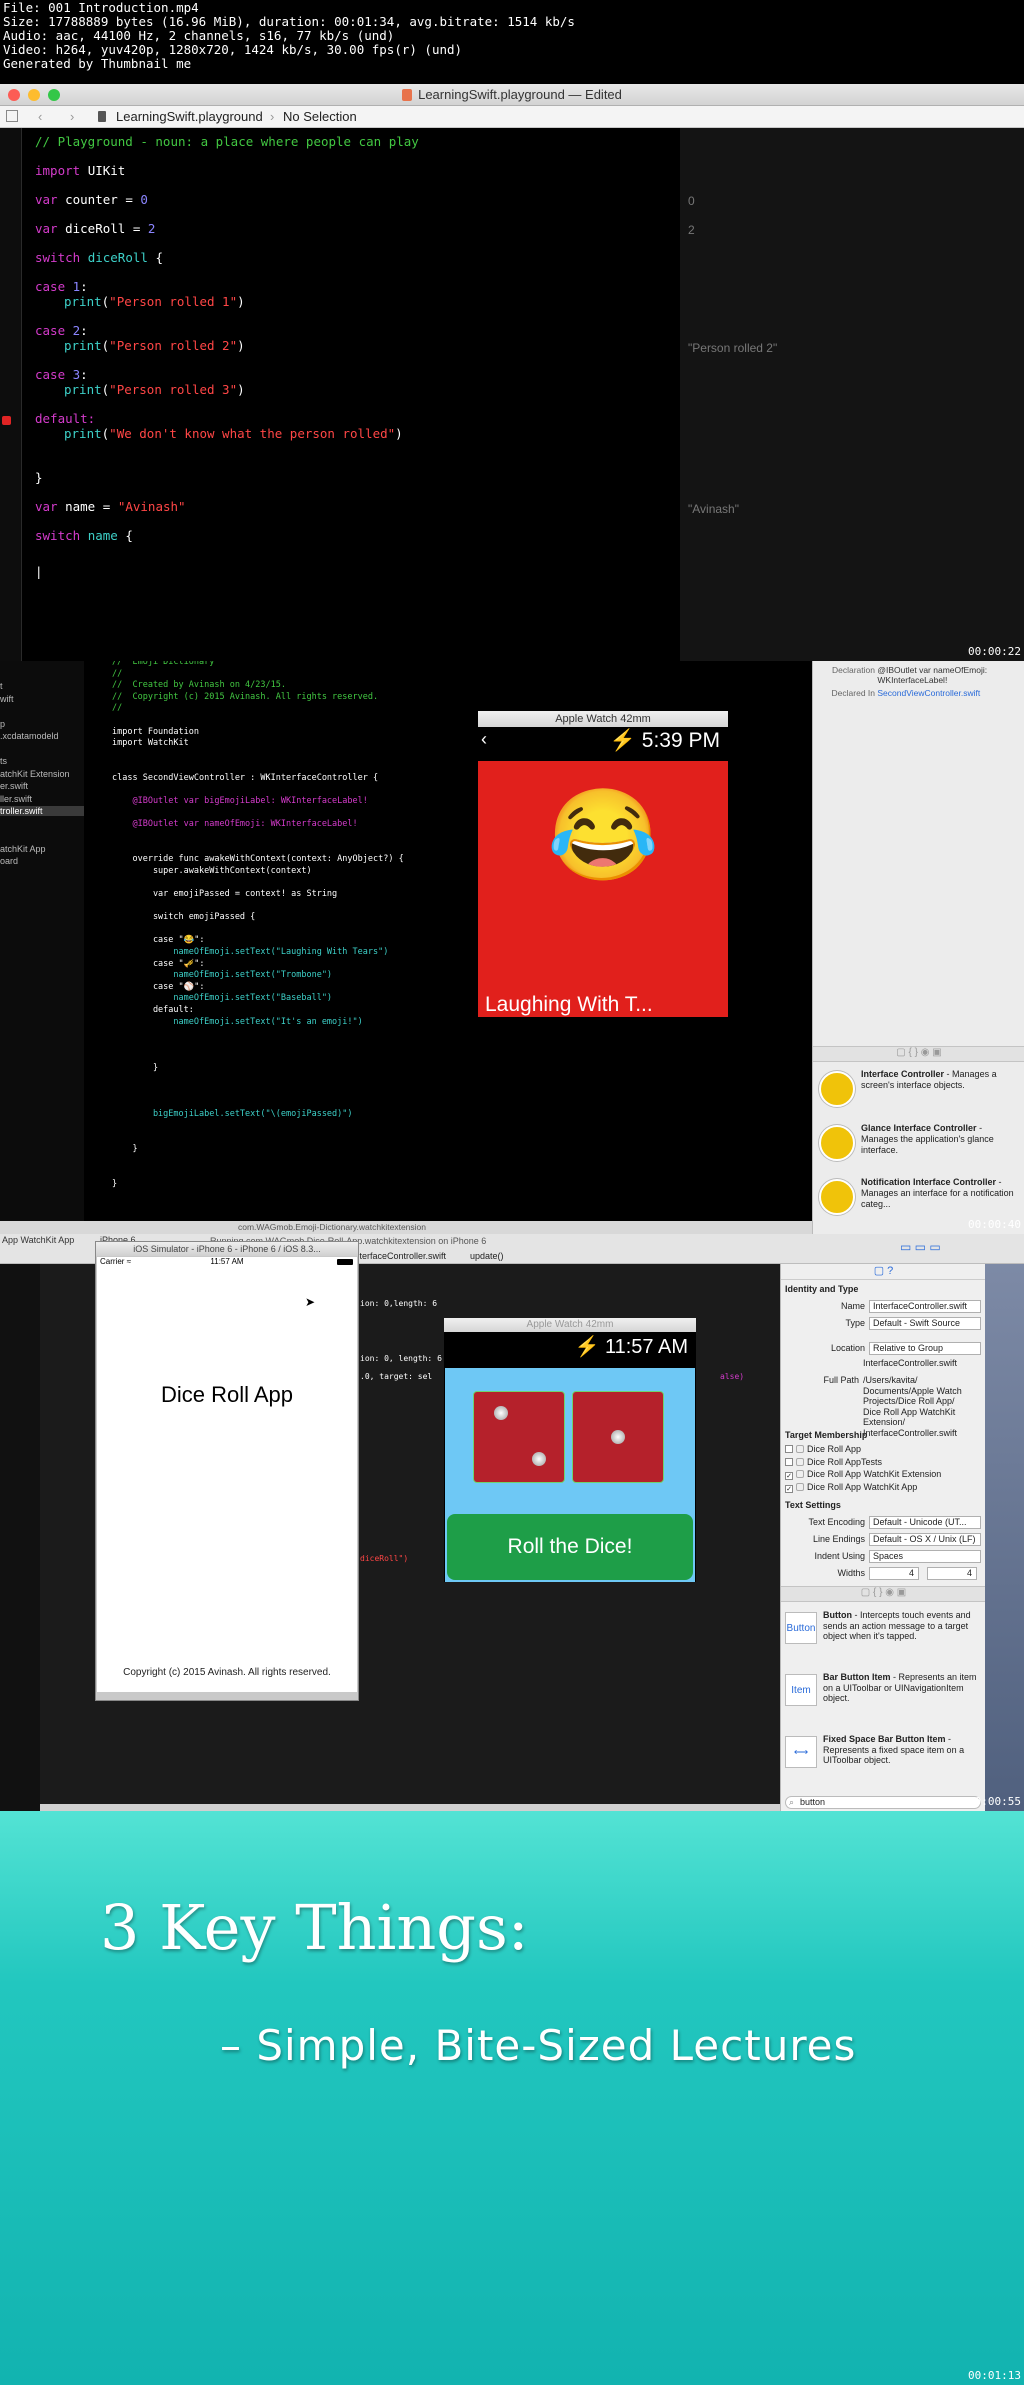 The image size is (1024, 2385). Describe the element at coordinates (570, 1547) in the screenshot. I see `roll-dice-button: Roll the Dice!` at that location.